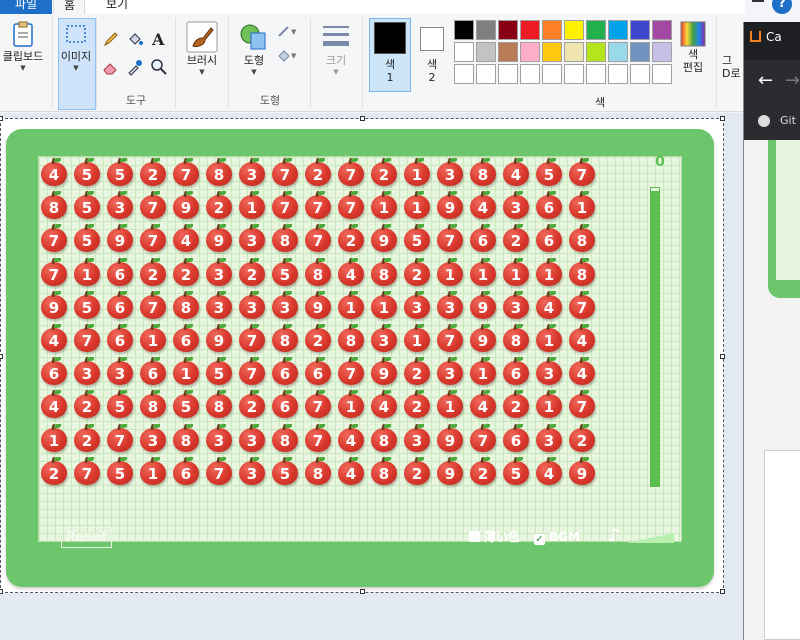  What do you see at coordinates (650, 538) in the screenshot?
I see `volume-slider` at bounding box center [650, 538].